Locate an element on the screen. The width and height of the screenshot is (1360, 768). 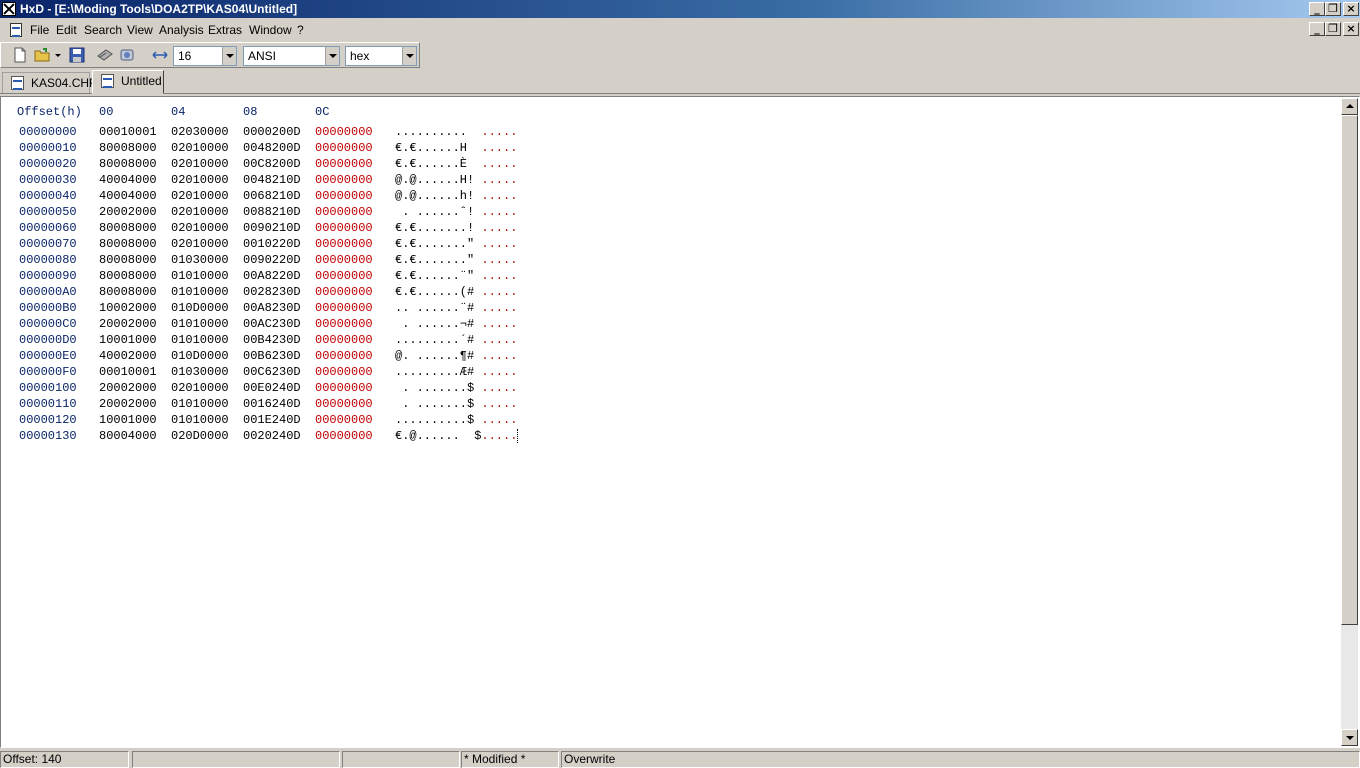
row-offset: 00000000 is located at coordinates (48, 132).